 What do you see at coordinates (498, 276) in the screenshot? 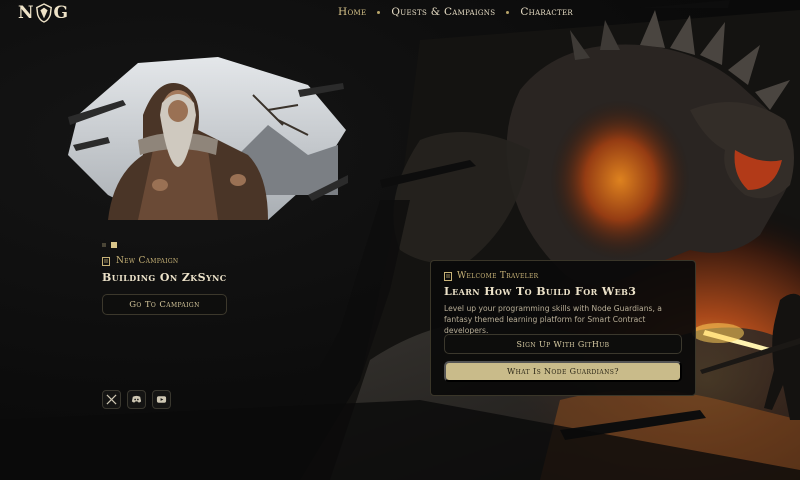
I see `welcome-tag-label: Welcome Traveler` at bounding box center [498, 276].